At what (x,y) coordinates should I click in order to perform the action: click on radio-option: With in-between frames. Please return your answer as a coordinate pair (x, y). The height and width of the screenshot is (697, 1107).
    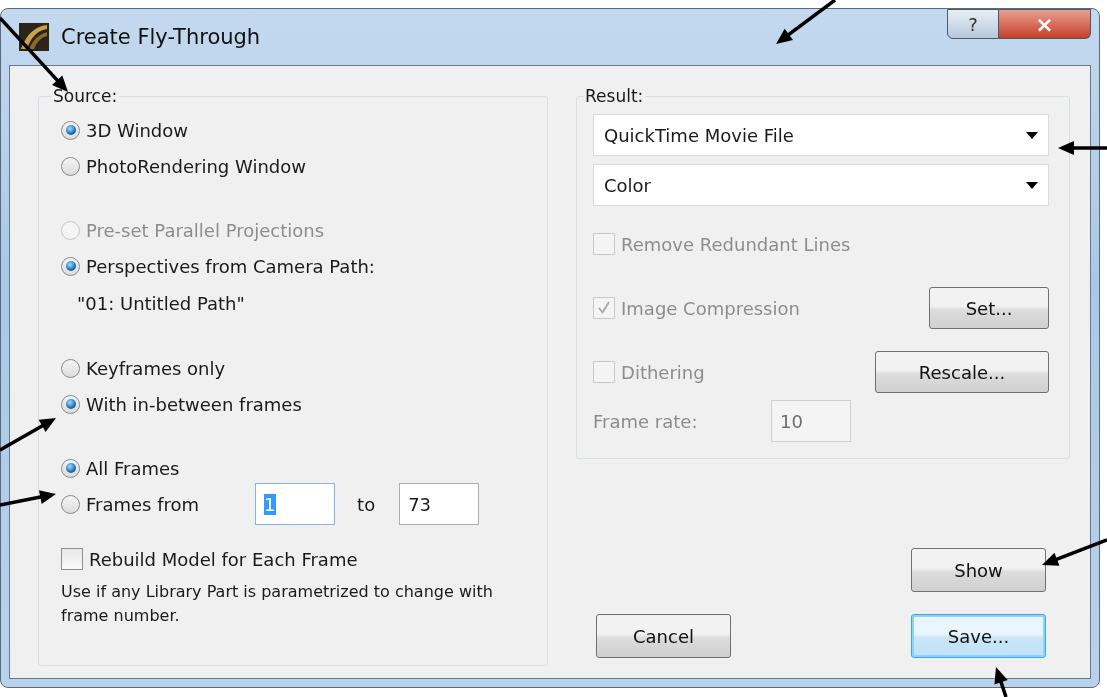
    Looking at the image, I should click on (181, 404).